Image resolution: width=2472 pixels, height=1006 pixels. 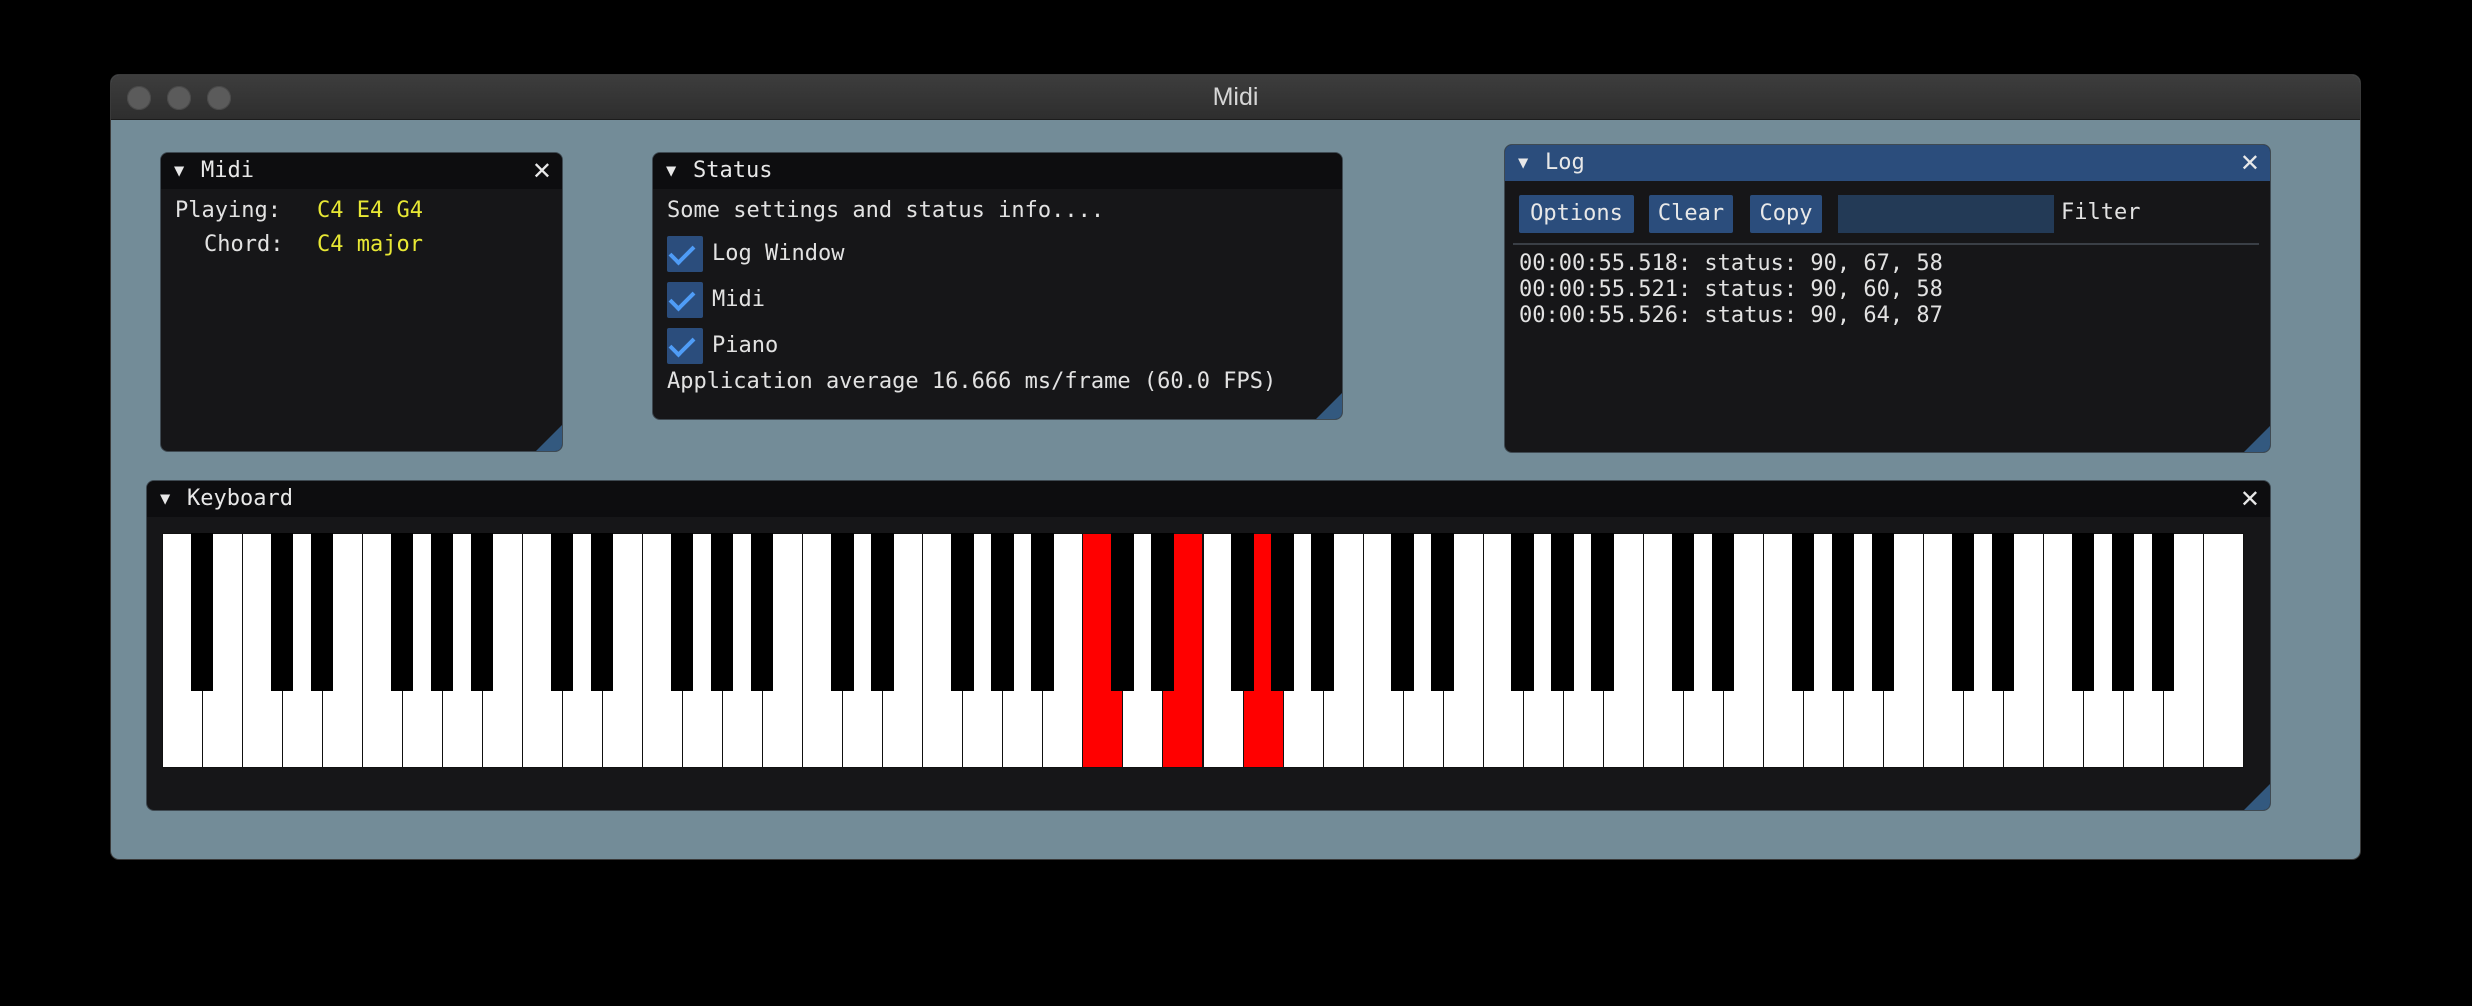 What do you see at coordinates (1731, 263) in the screenshot?
I see `log-entry: 00:00:55.518: status: 90, 67, 58` at bounding box center [1731, 263].